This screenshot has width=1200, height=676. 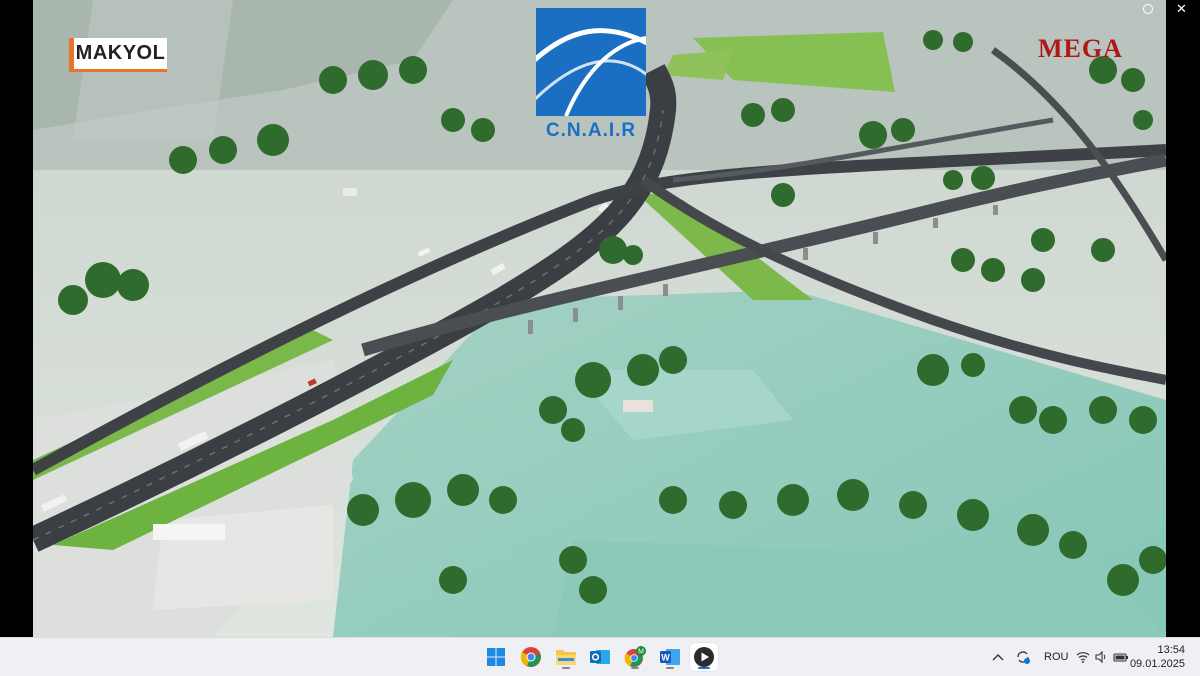 I want to click on chrome-button, so click(x=531, y=657).